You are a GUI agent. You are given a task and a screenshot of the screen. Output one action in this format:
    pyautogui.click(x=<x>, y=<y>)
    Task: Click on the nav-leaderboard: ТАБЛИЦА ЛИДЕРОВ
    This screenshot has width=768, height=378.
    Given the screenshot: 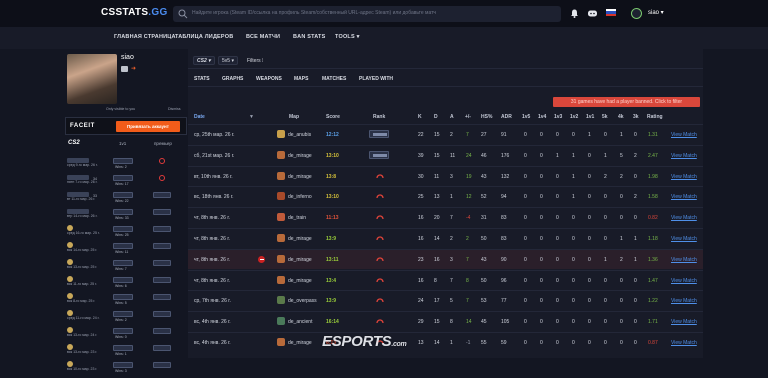 What is the action you would take?
    pyautogui.click(x=204, y=37)
    